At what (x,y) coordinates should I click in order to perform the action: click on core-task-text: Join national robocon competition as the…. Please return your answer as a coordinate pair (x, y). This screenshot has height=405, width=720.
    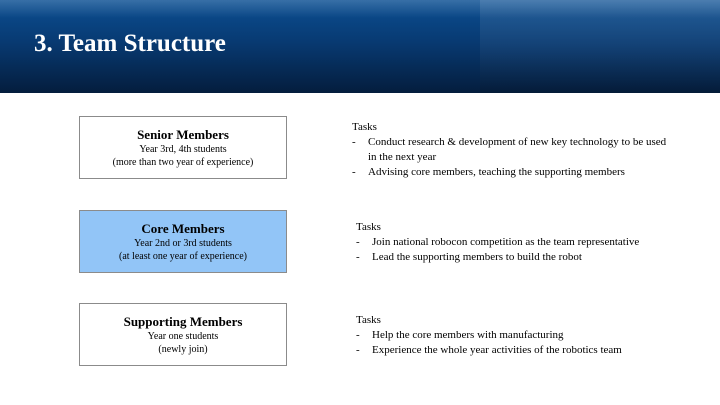
    Looking at the image, I should click on (506, 242).